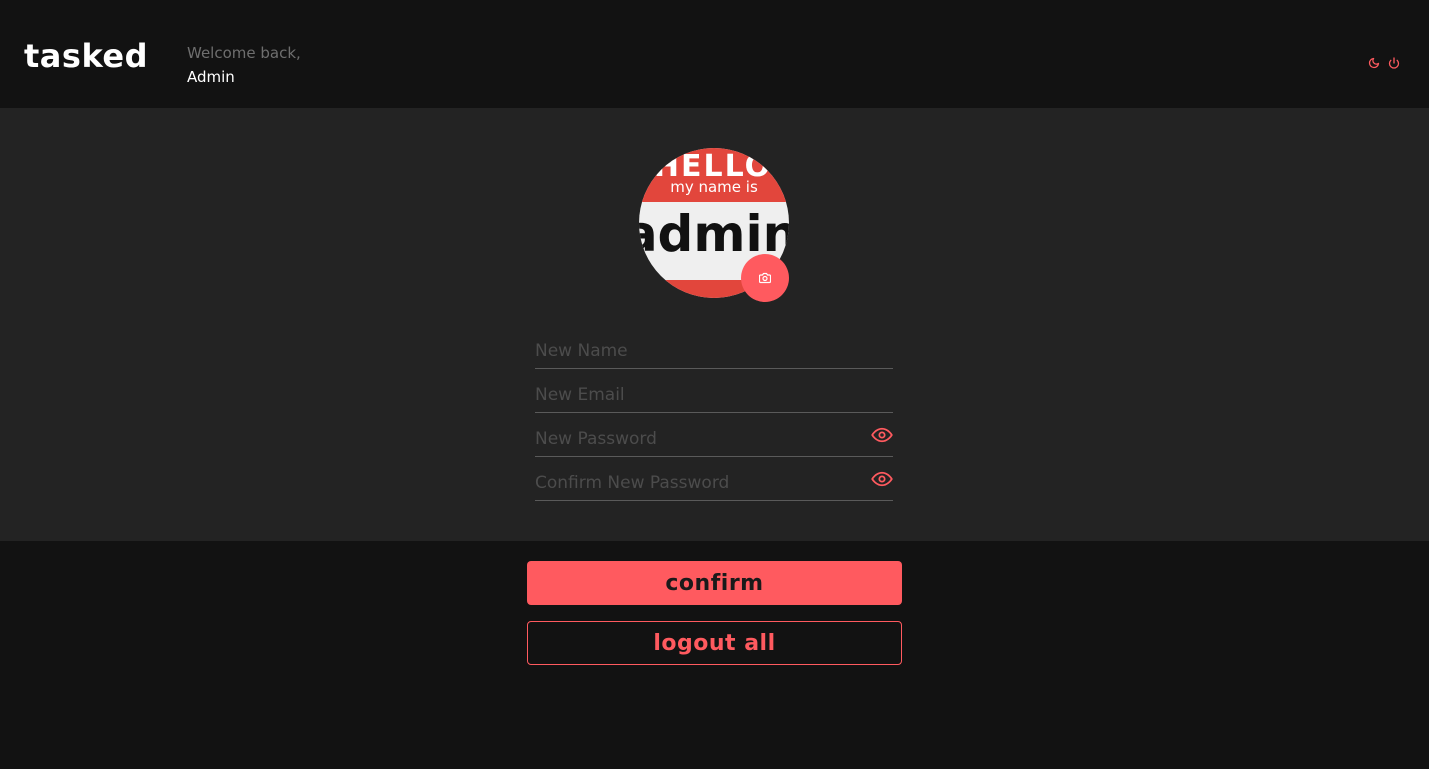 The image size is (1429, 769). I want to click on avatar-container: HELLO my name is admin, so click(714, 225).